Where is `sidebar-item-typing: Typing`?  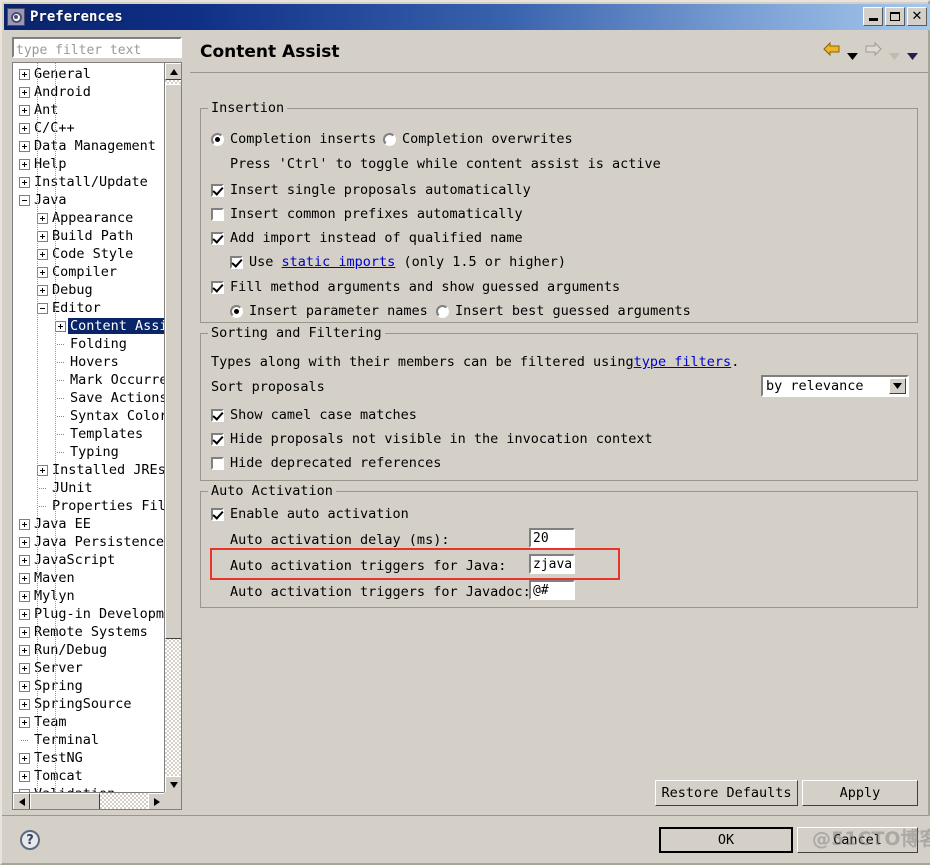 sidebar-item-typing: Typing is located at coordinates (89, 452).